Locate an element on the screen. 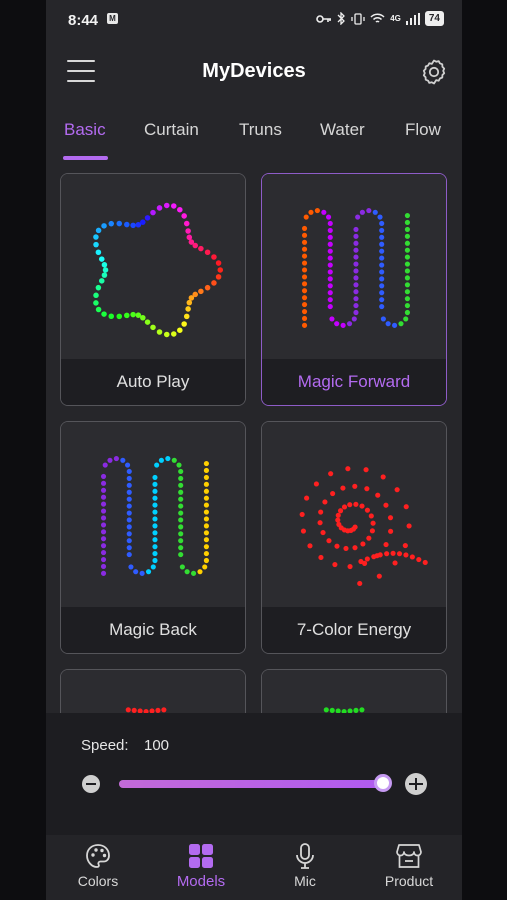 The height and width of the screenshot is (900, 507). tab-basic: Basic is located at coordinates (85, 130).